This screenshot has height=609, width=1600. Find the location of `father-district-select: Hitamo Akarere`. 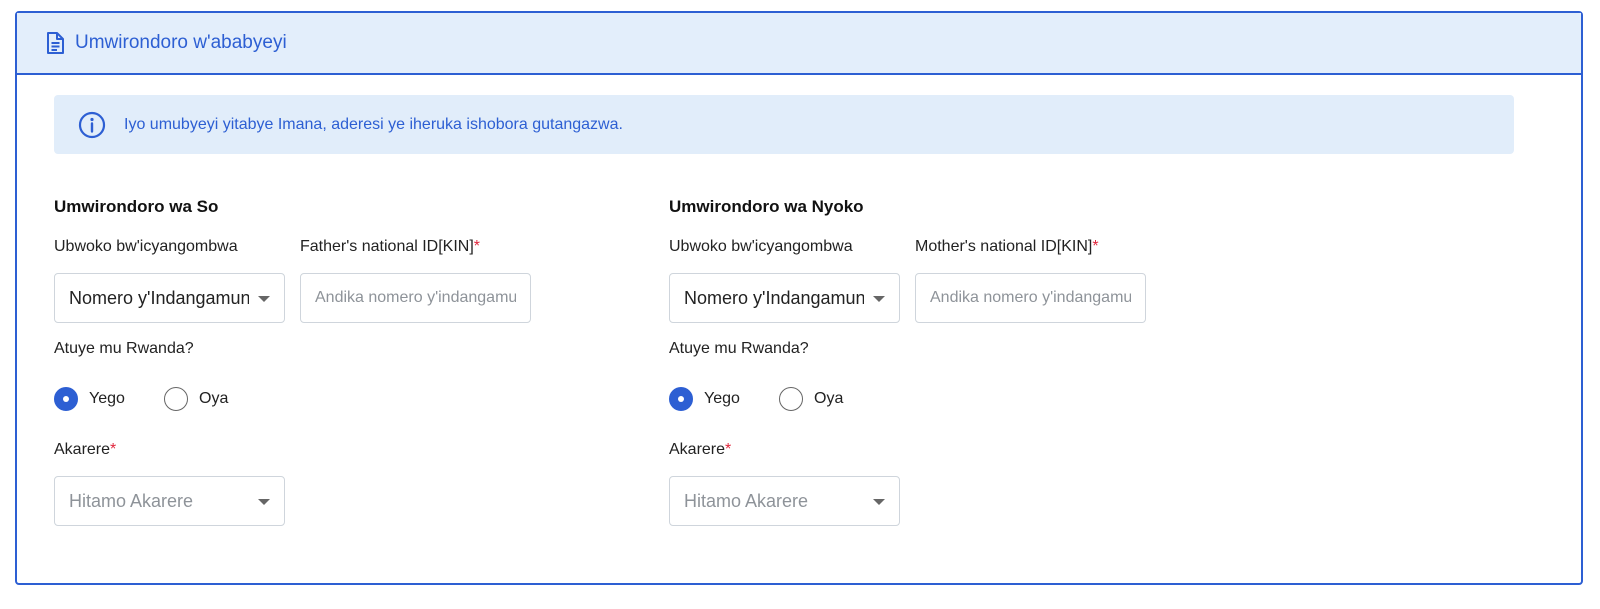

father-district-select: Hitamo Akarere is located at coordinates (169, 501).